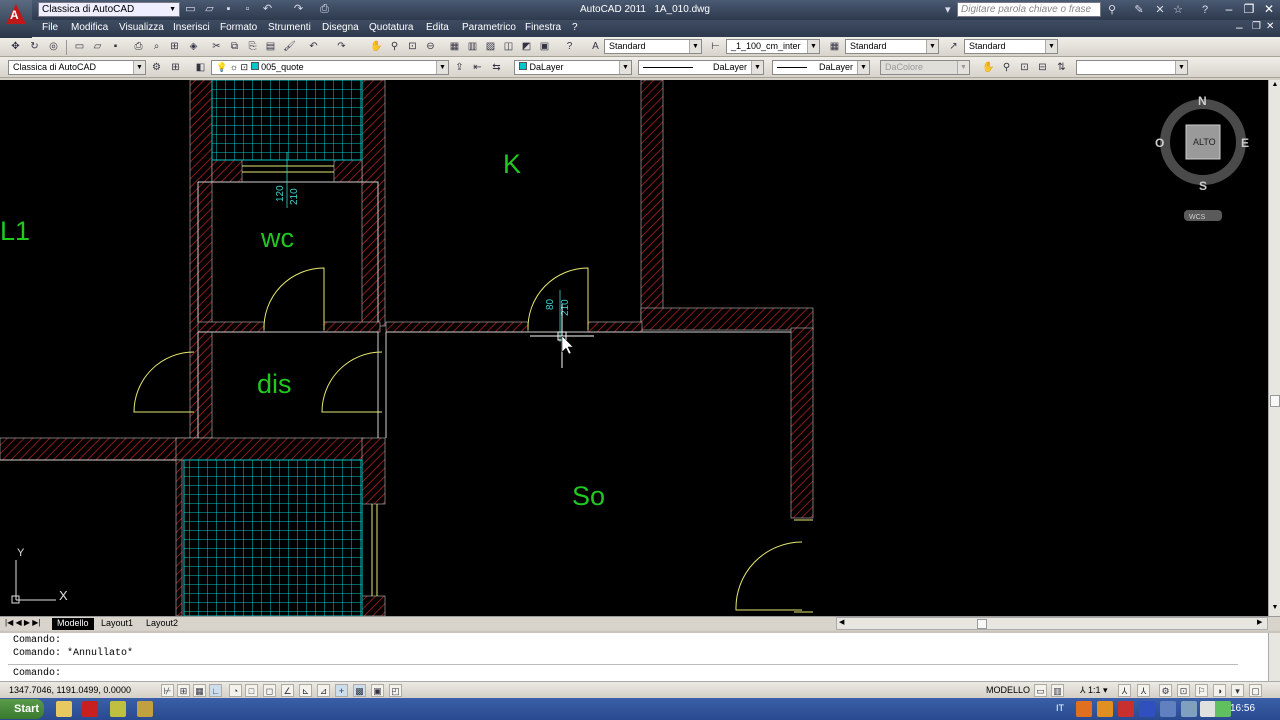 The width and height of the screenshot is (1280, 720). Describe the element at coordinates (1132, 67) in the screenshot. I see `extra-select: ▼` at that location.